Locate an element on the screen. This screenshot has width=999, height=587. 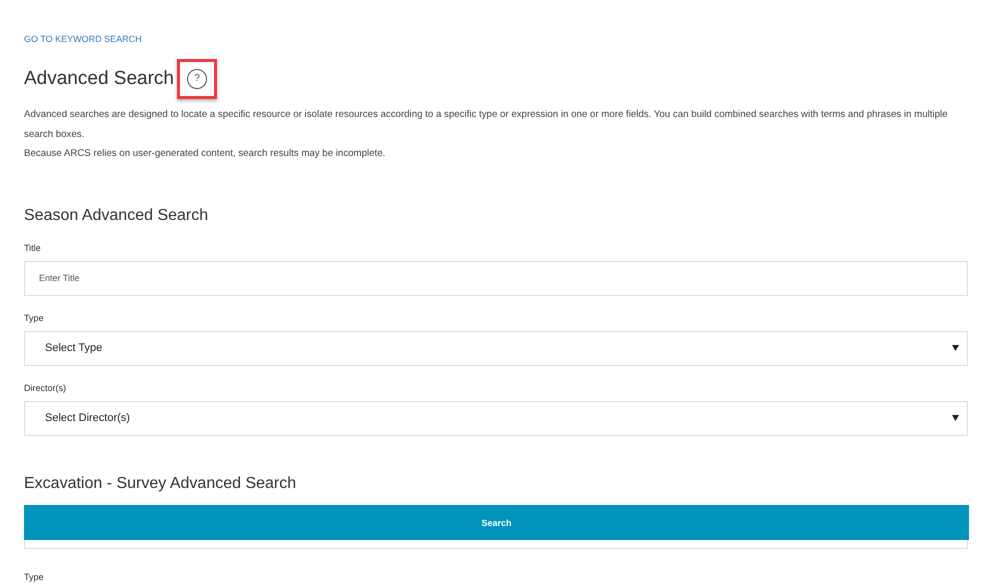
field-label: Director(s) is located at coordinates (45, 388).